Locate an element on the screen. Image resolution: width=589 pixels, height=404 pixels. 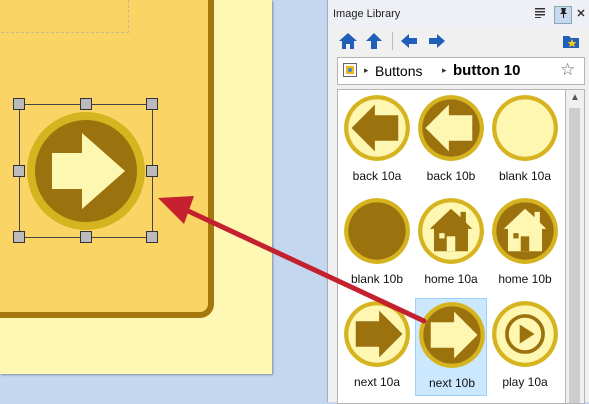
forward-arrow-icon is located at coordinates (437, 41).